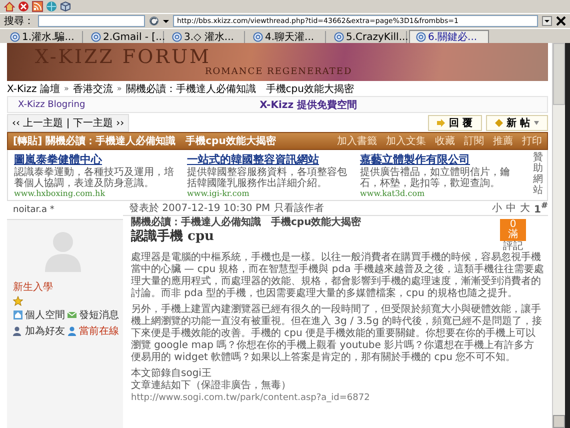  What do you see at coordinates (18, 301) in the screenshot?
I see `star-icon` at bounding box center [18, 301].